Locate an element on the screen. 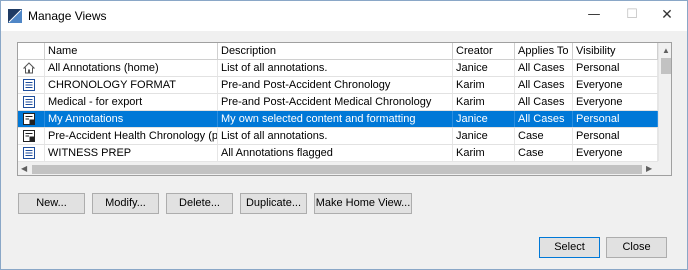 Image resolution: width=688 pixels, height=270 pixels. scroll-right-icon: ▶ is located at coordinates (649, 168).